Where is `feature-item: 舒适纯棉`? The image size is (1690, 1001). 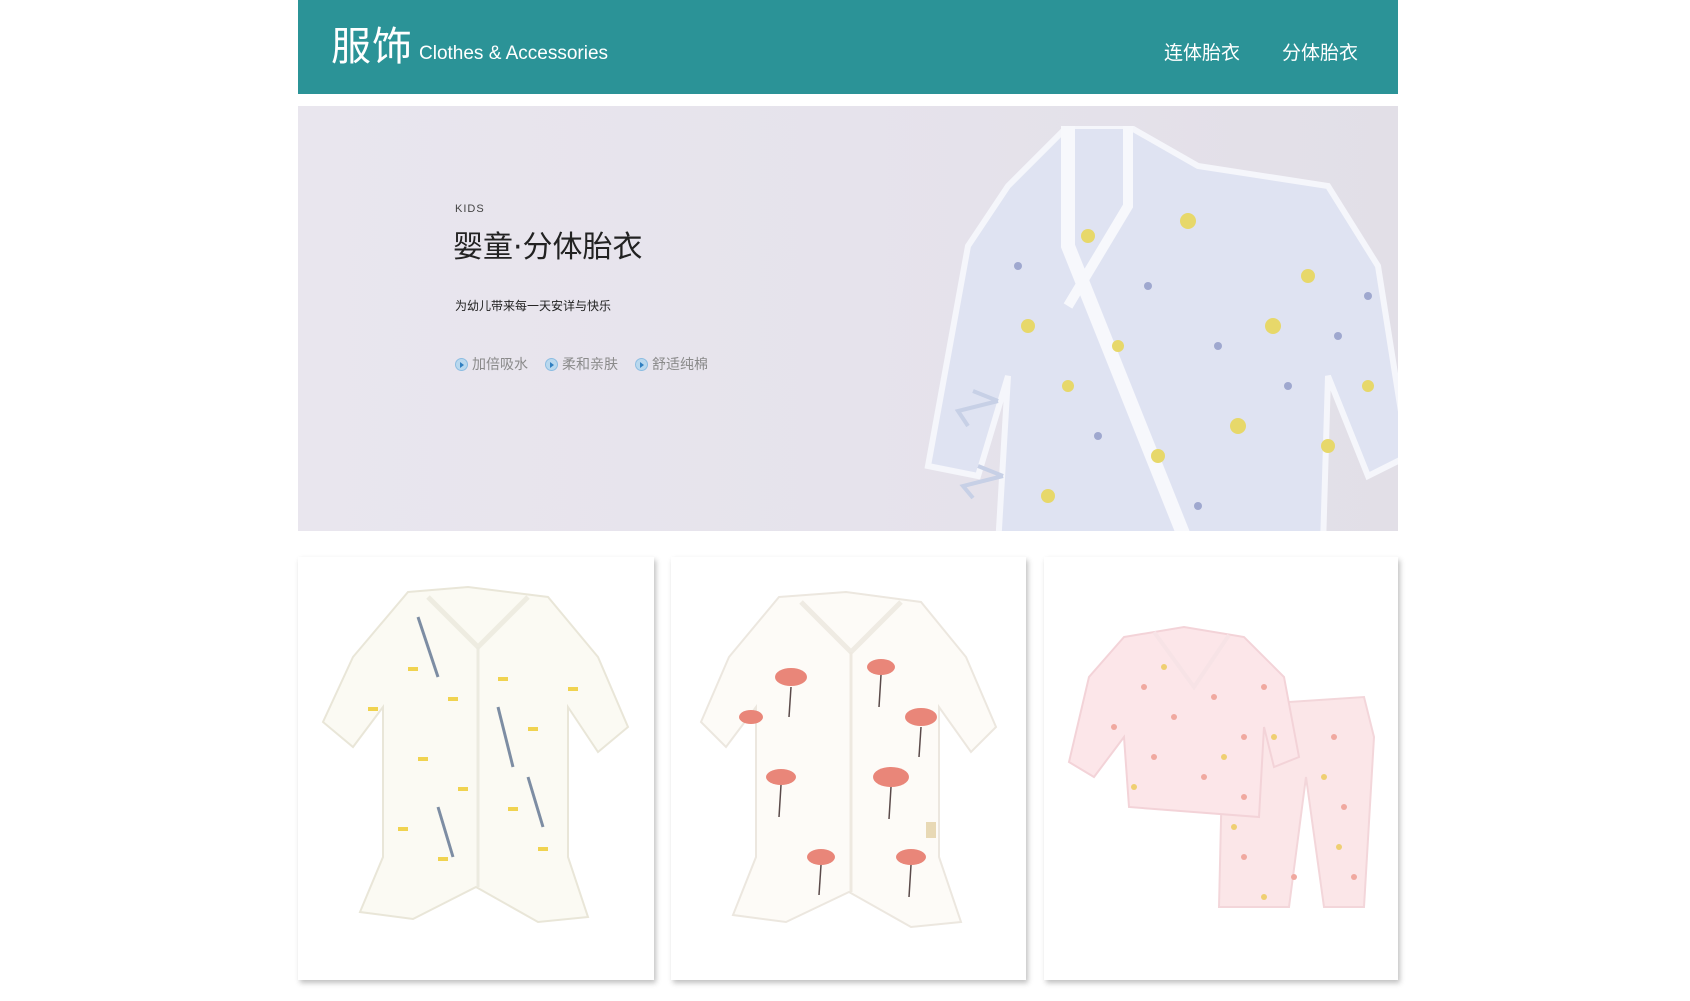
feature-item: 舒适纯棉 is located at coordinates (671, 364).